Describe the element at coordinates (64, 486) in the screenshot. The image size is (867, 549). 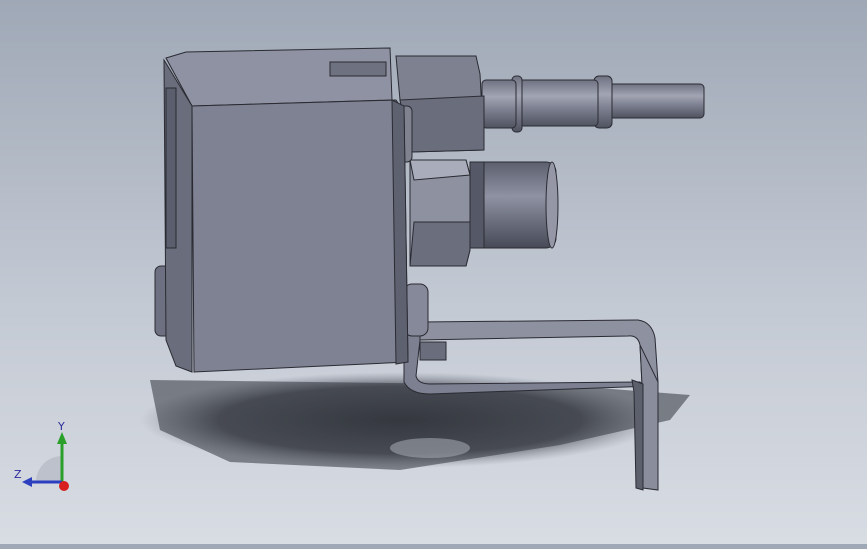
I see `x-axis-dot` at that location.